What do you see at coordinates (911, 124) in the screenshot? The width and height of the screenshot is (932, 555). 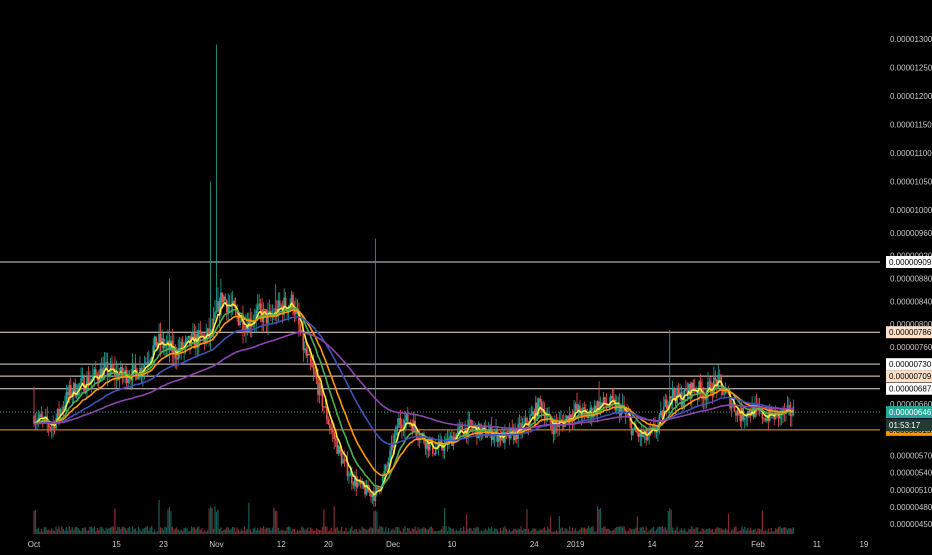 I see `price-tick-label: 0.00001150` at bounding box center [911, 124].